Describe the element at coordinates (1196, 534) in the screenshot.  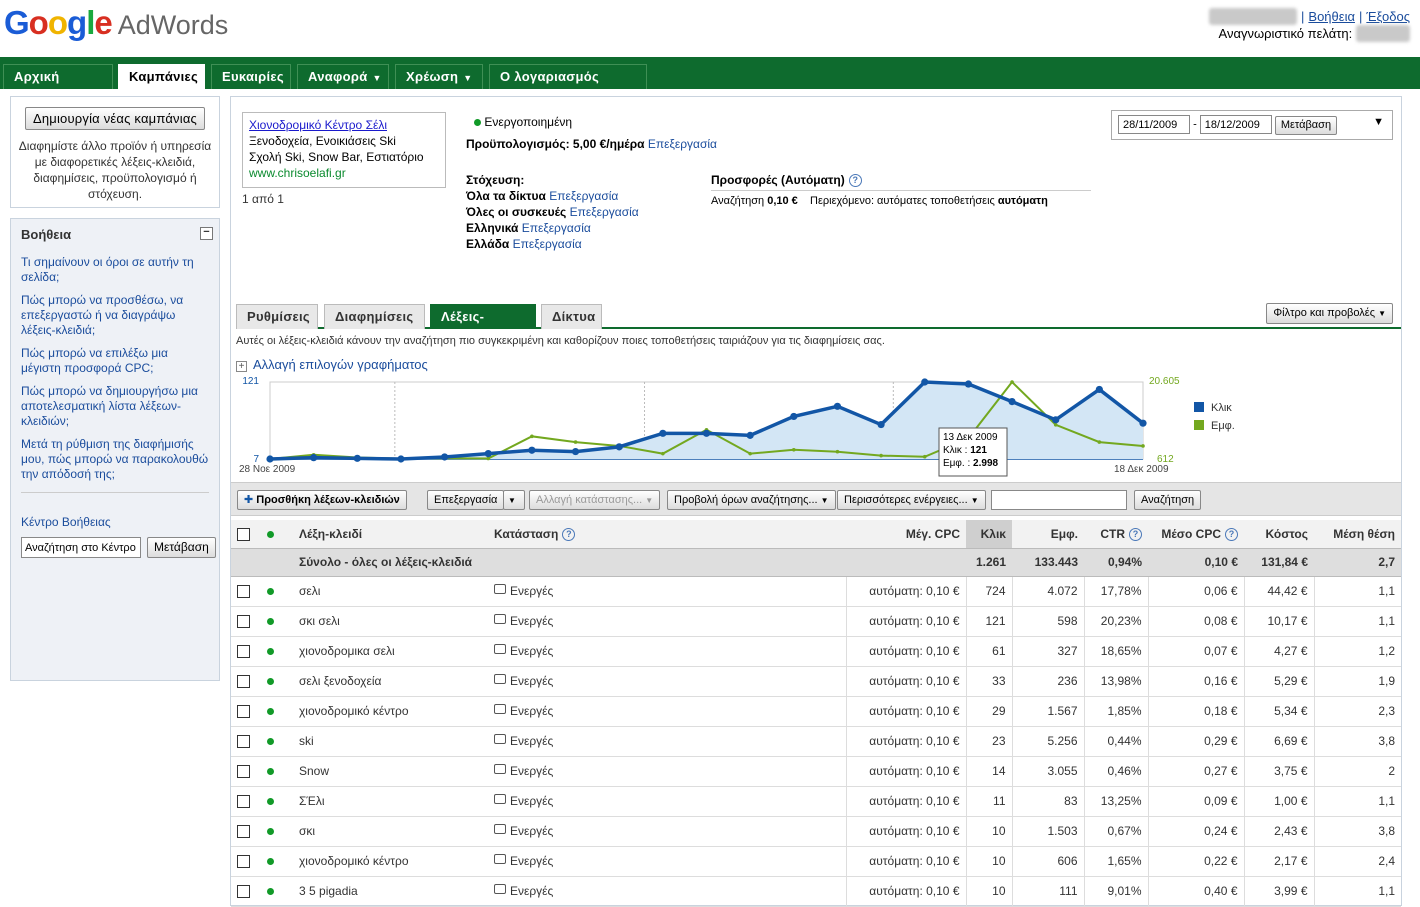
I see `col-avg-cpc: Μέσο CPC?` at that location.